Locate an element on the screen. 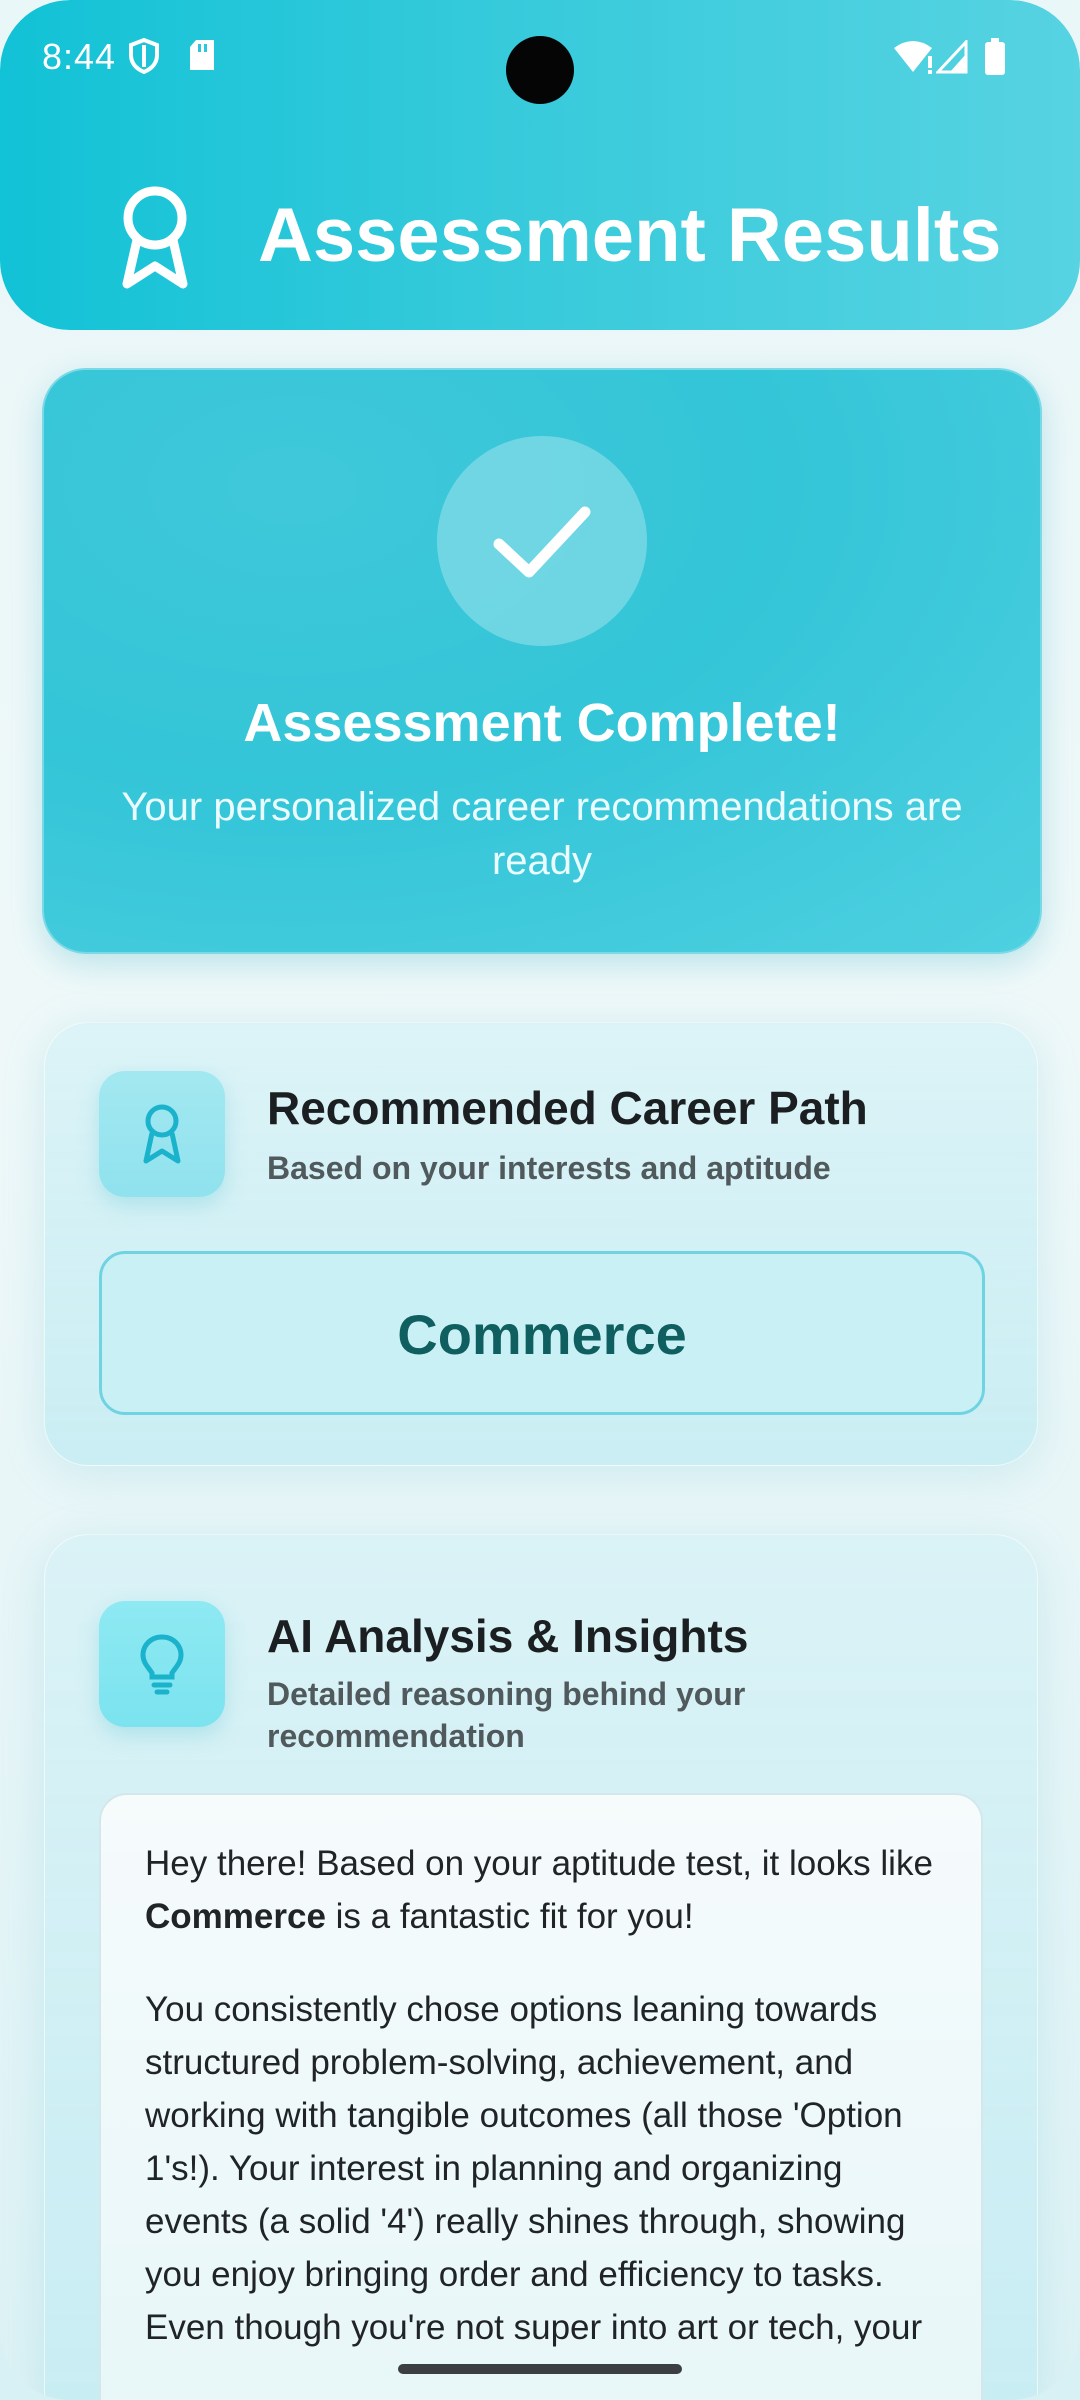 The width and height of the screenshot is (1080, 2400). sd-card-icon is located at coordinates (202, 57).